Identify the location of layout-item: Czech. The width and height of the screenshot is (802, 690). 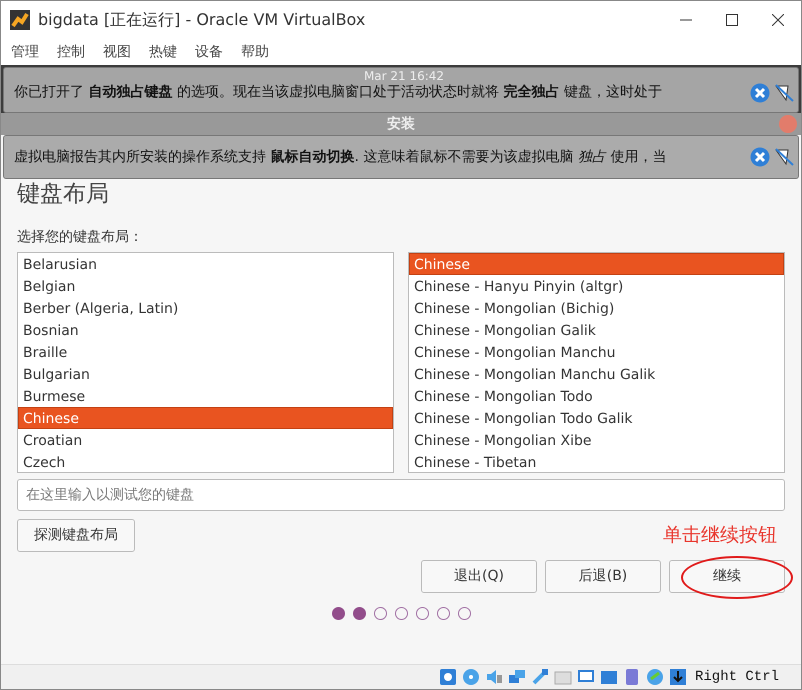
(205, 461).